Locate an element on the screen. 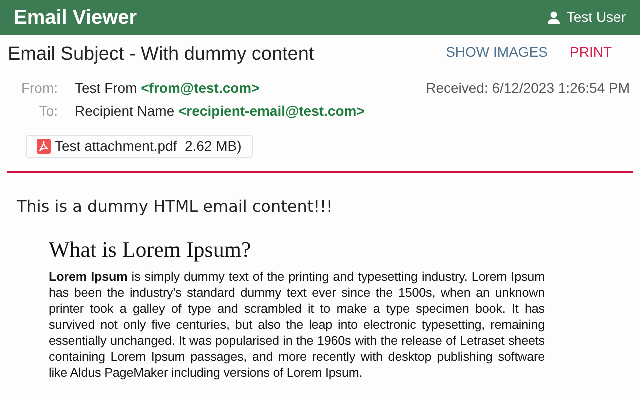 This screenshot has height=400, width=640. content-heading: What is Lorem Ipsum? is located at coordinates (150, 250).